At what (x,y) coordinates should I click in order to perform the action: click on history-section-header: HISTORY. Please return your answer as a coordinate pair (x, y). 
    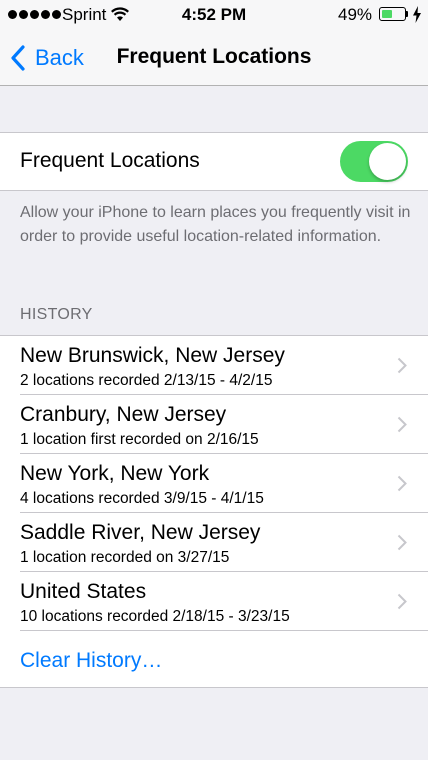
    Looking at the image, I should click on (56, 314).